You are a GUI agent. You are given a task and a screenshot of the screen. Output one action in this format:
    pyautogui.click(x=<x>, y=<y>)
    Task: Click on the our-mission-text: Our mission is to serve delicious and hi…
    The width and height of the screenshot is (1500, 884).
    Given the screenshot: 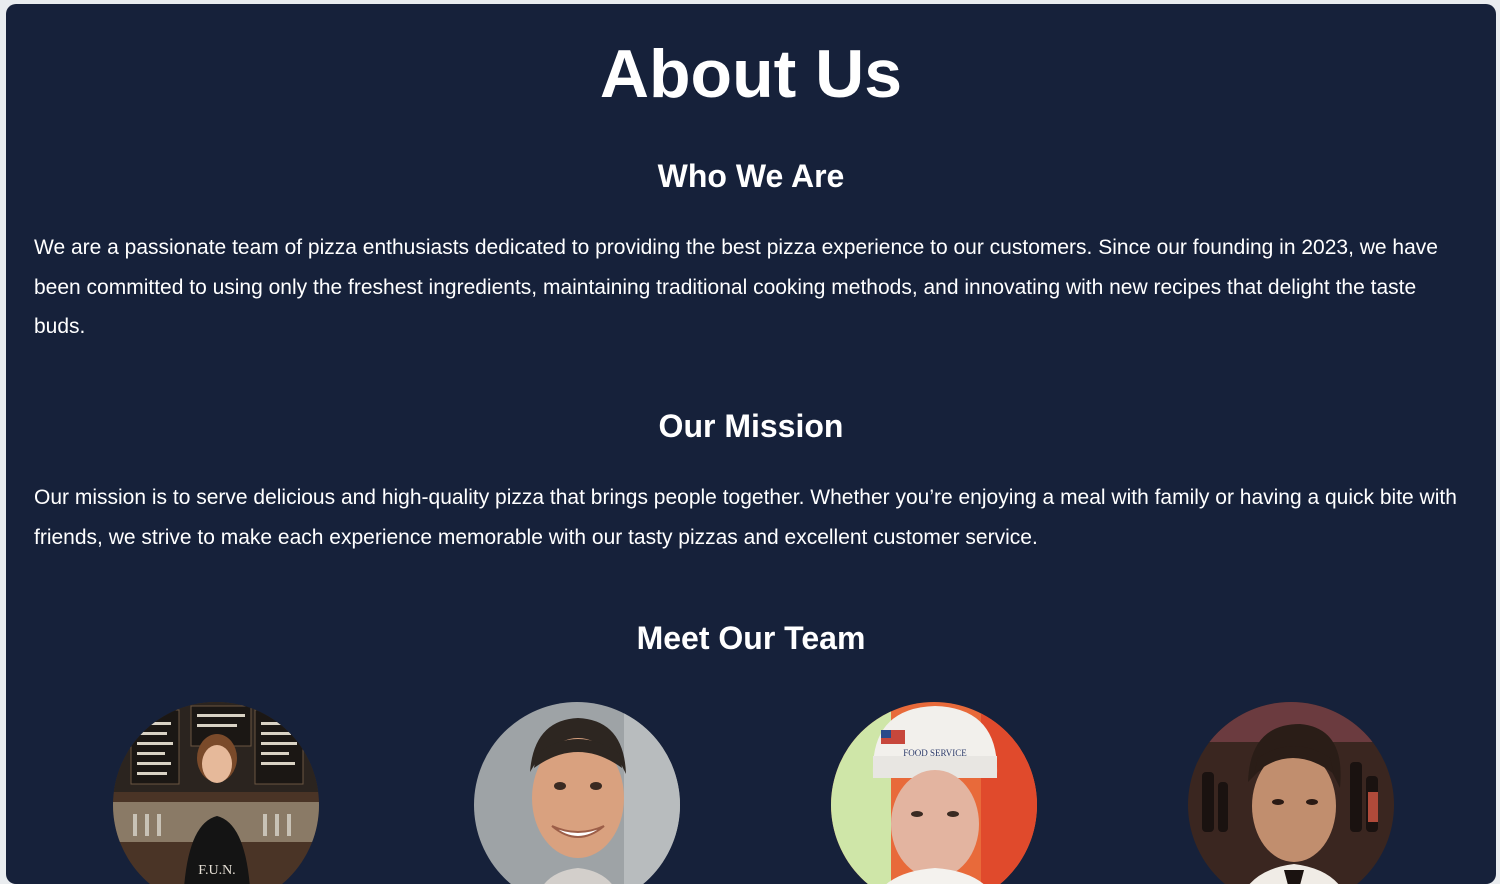 What is the action you would take?
    pyautogui.click(x=745, y=517)
    